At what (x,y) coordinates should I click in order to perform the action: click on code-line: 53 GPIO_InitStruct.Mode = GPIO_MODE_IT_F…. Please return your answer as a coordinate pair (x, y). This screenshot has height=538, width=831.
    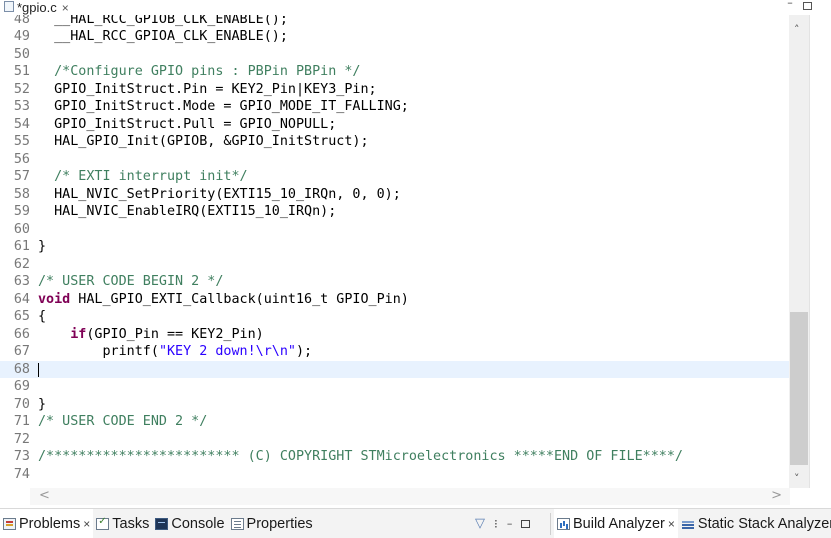
    Looking at the image, I should click on (394, 107).